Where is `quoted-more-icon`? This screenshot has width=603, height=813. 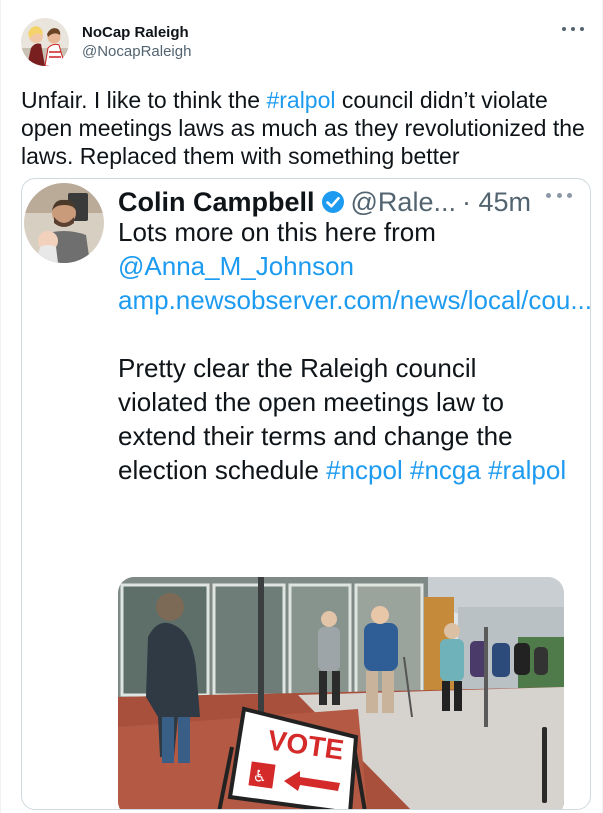
quoted-more-icon is located at coordinates (559, 195).